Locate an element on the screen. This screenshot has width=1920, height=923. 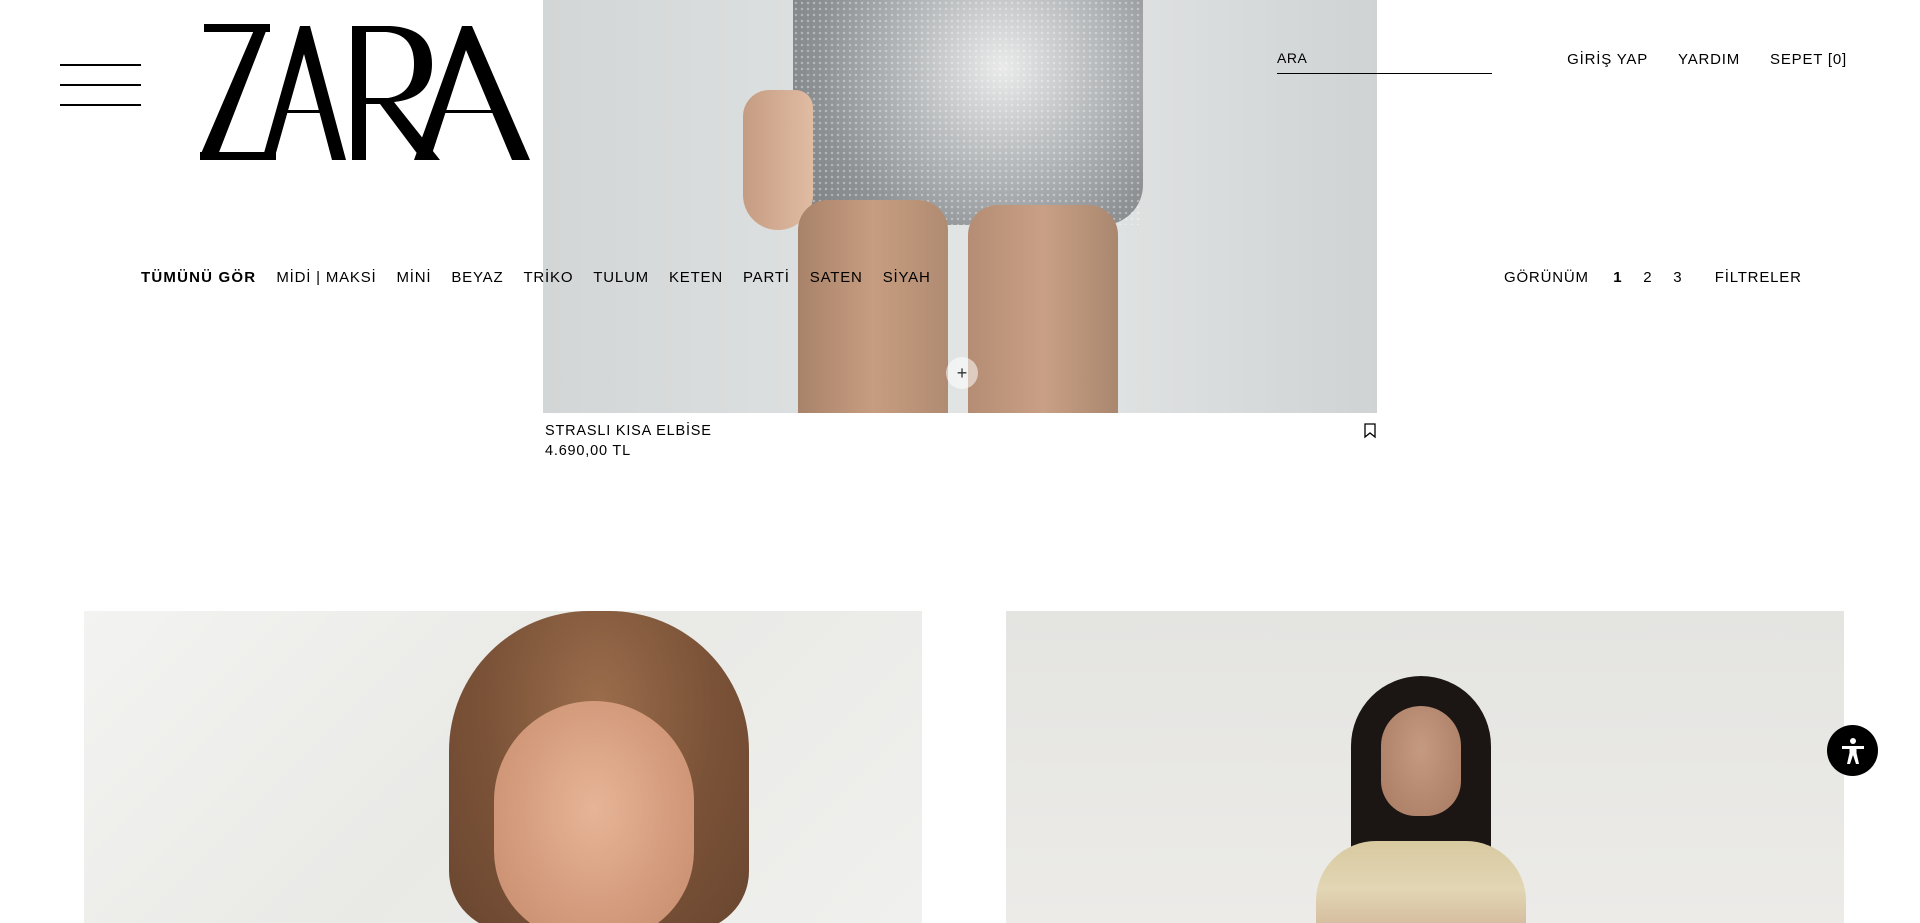
zara-logo is located at coordinates (365, 93).